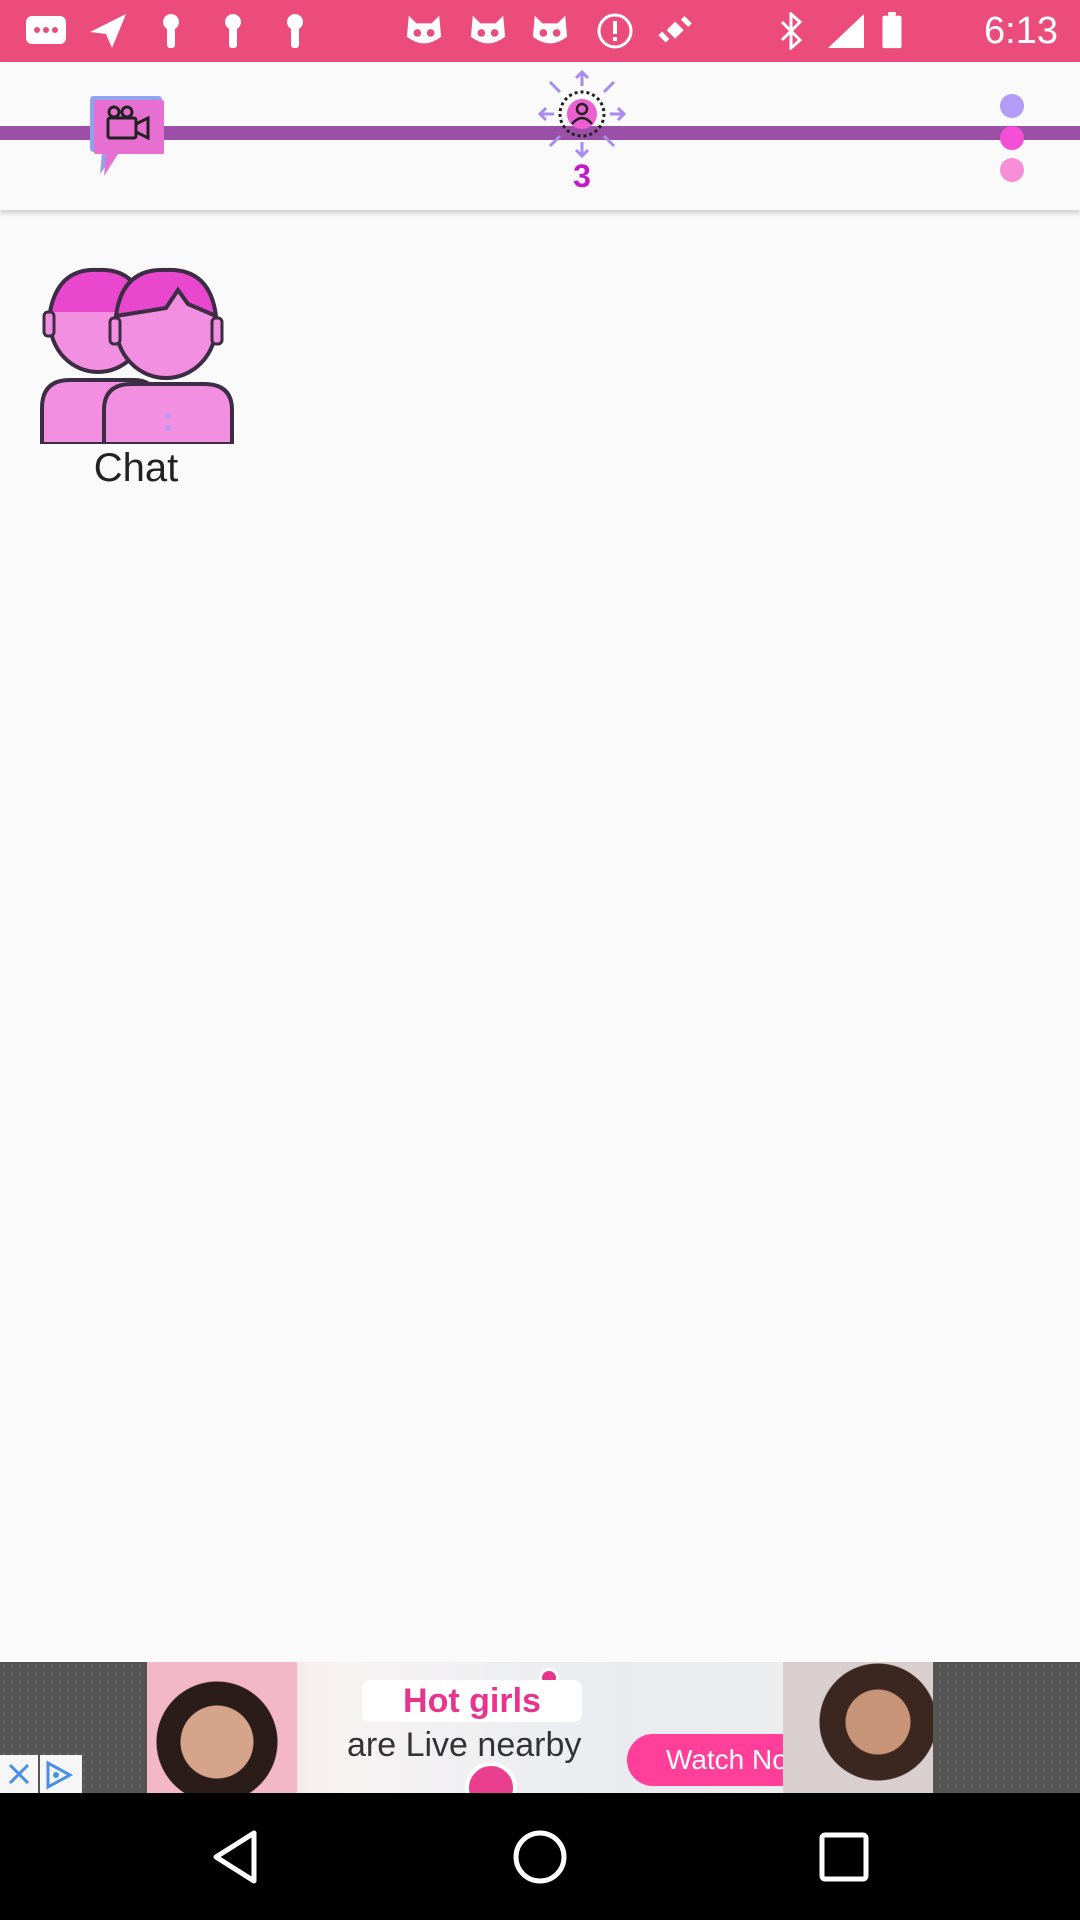 This screenshot has width=1080, height=1920. What do you see at coordinates (46, 30) in the screenshot?
I see `messages-icon` at bounding box center [46, 30].